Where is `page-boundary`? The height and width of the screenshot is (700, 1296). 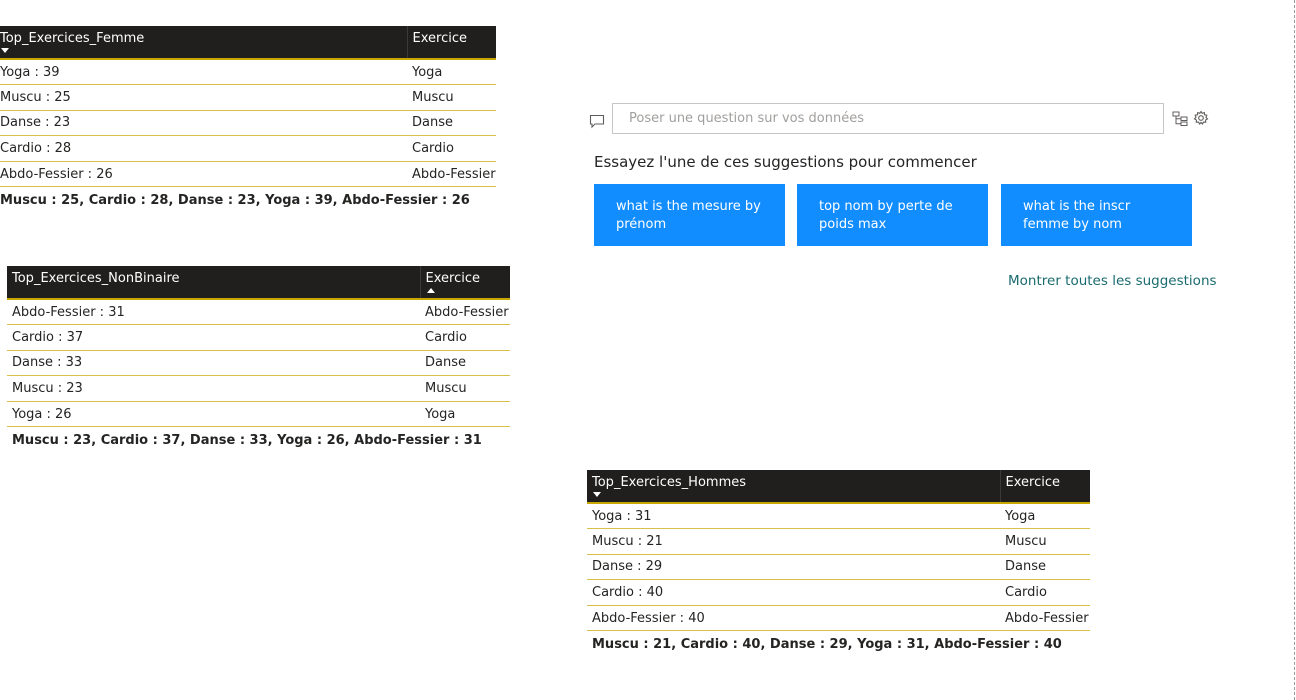 page-boundary is located at coordinates (1294, 350).